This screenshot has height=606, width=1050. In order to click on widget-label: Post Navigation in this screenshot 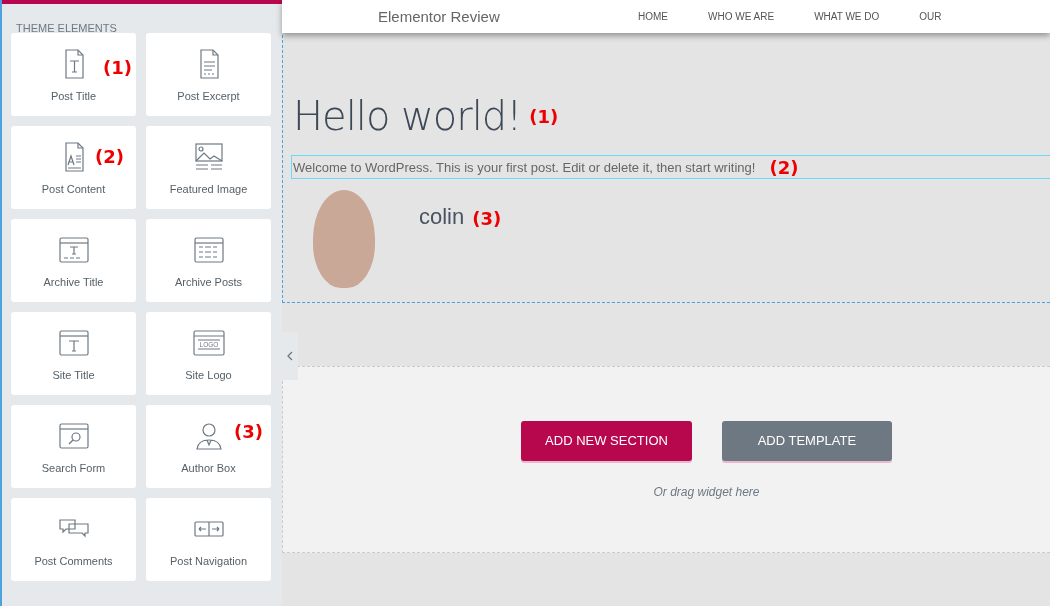, I will do `click(208, 561)`.